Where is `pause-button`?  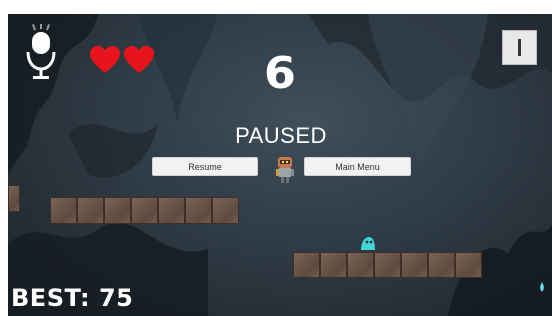 pause-button is located at coordinates (519, 47).